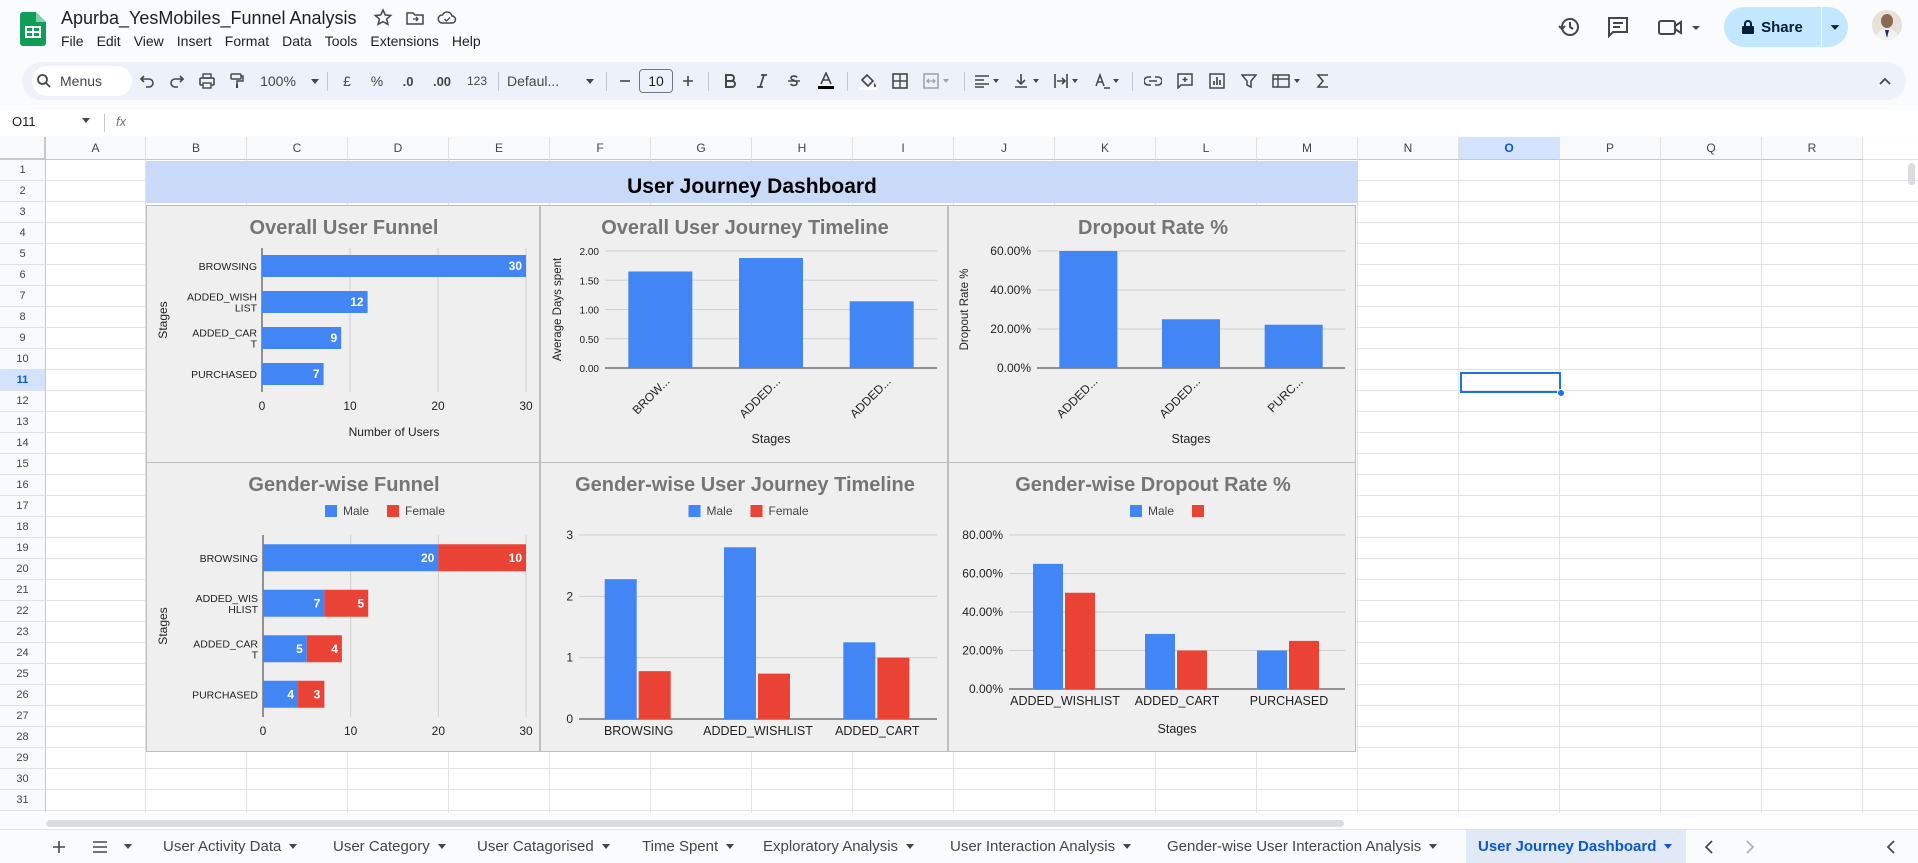  Describe the element at coordinates (1153, 228) in the screenshot. I see `chart-title: Dropout Rate %` at that location.